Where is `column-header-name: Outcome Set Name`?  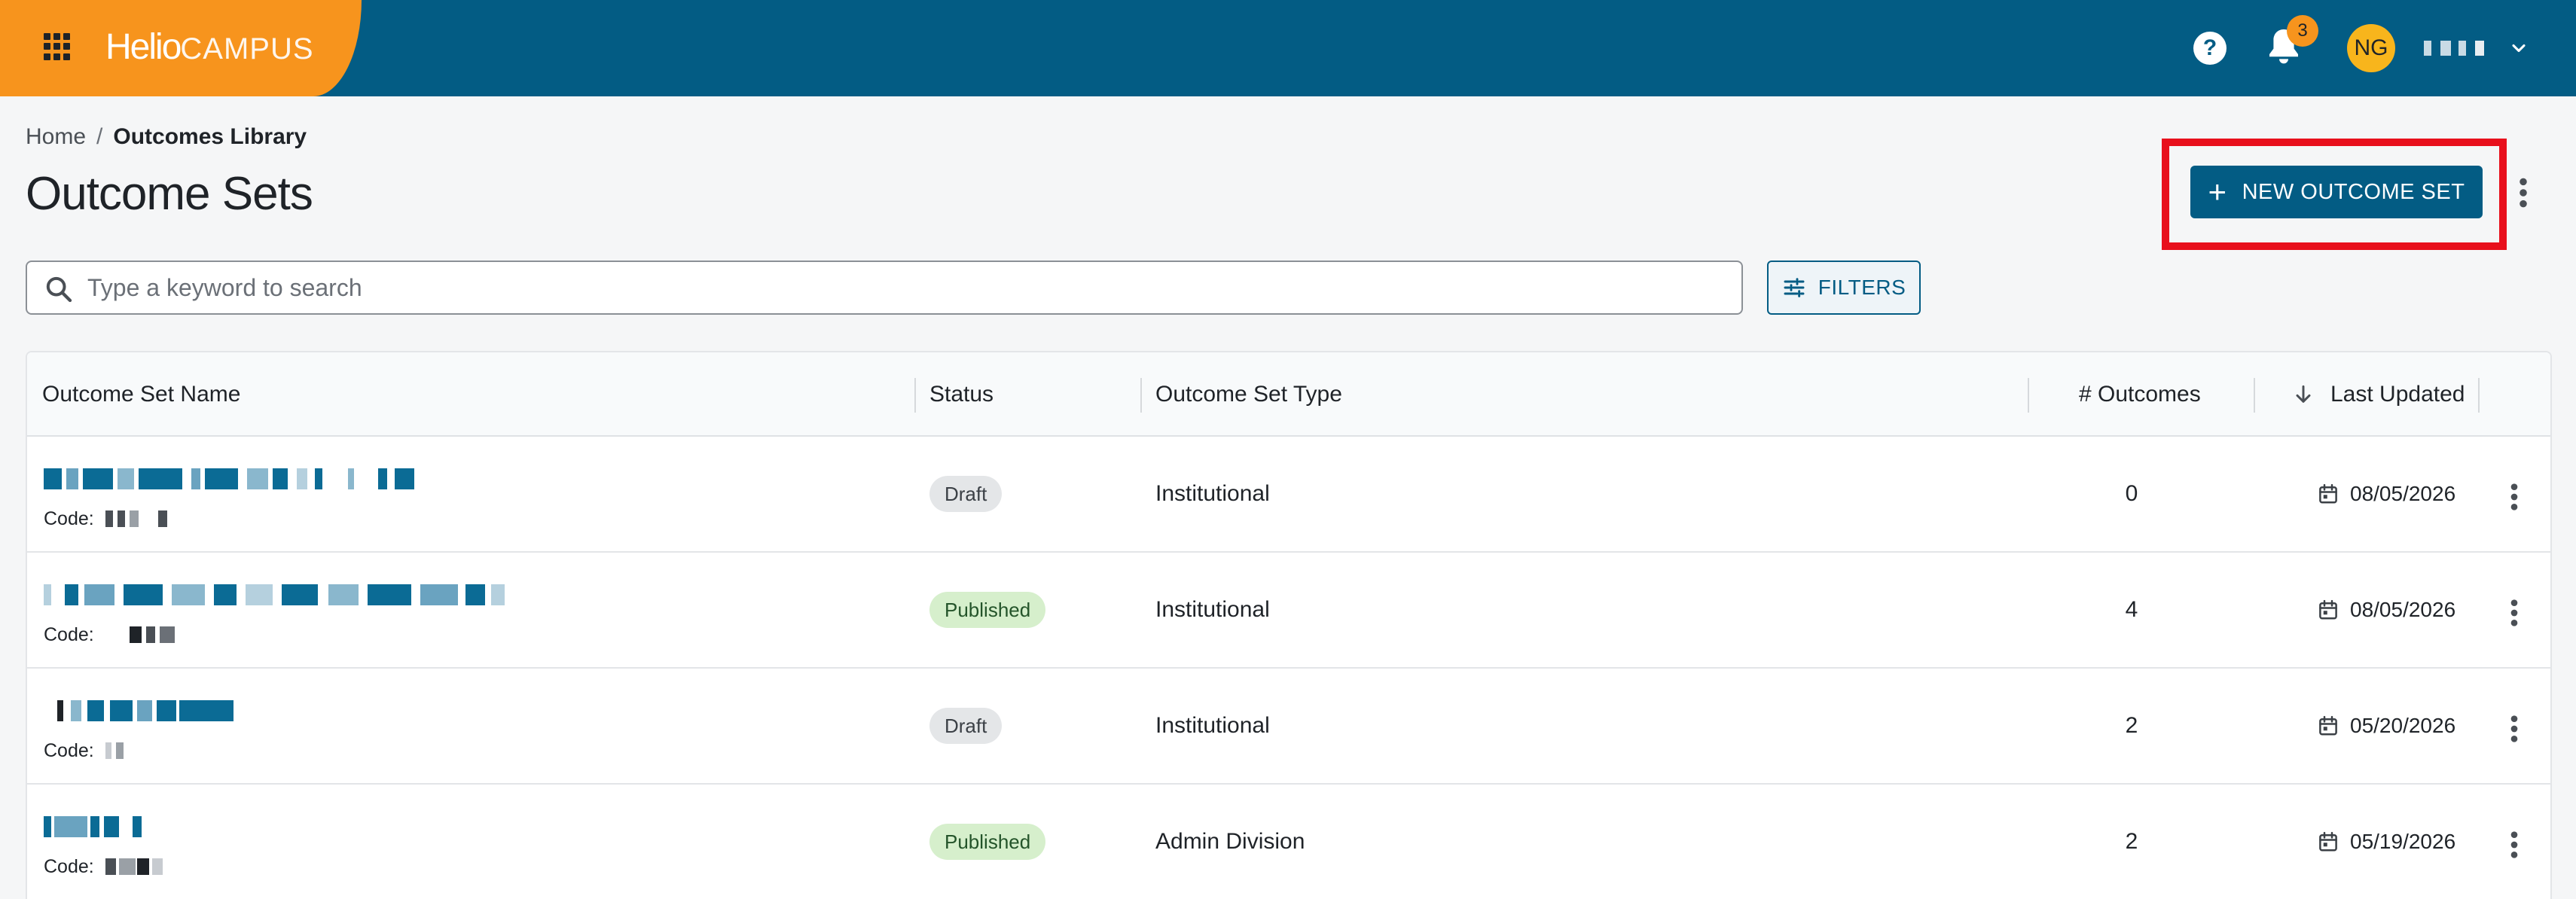
column-header-name: Outcome Set Name is located at coordinates (141, 394).